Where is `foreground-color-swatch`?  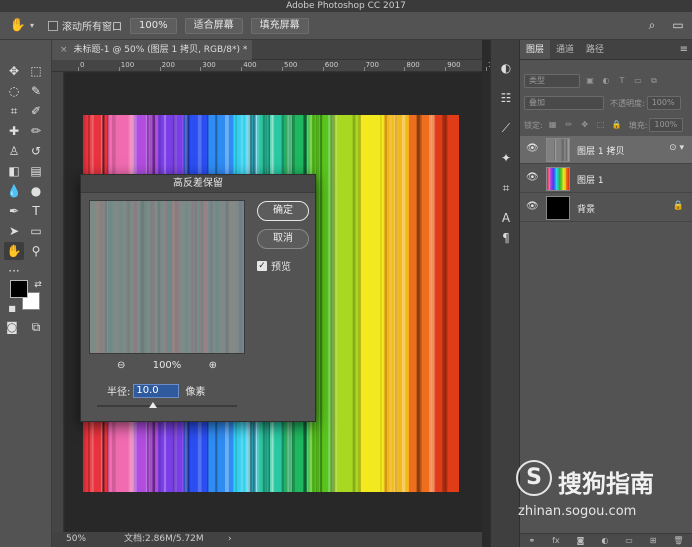 foreground-color-swatch is located at coordinates (19, 289).